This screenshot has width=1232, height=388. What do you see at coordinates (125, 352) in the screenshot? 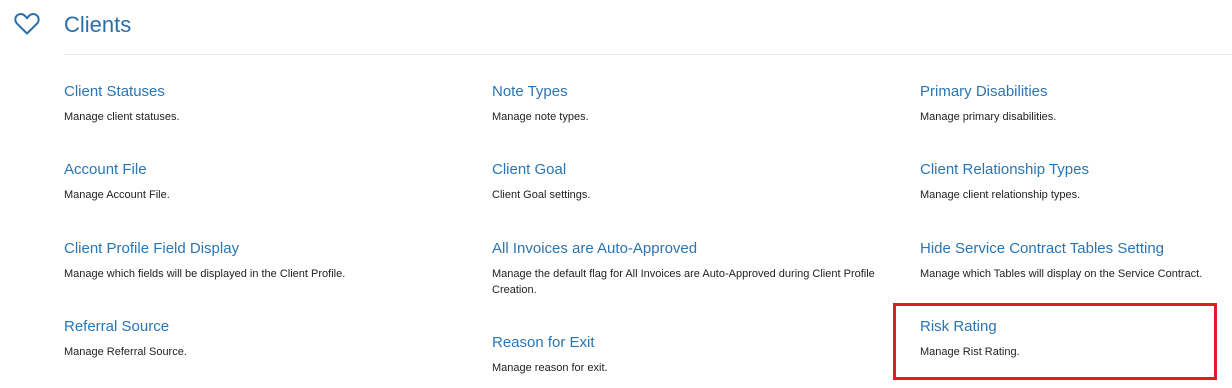
I see `referral-source-description: Manage Referral Source.` at bounding box center [125, 352].